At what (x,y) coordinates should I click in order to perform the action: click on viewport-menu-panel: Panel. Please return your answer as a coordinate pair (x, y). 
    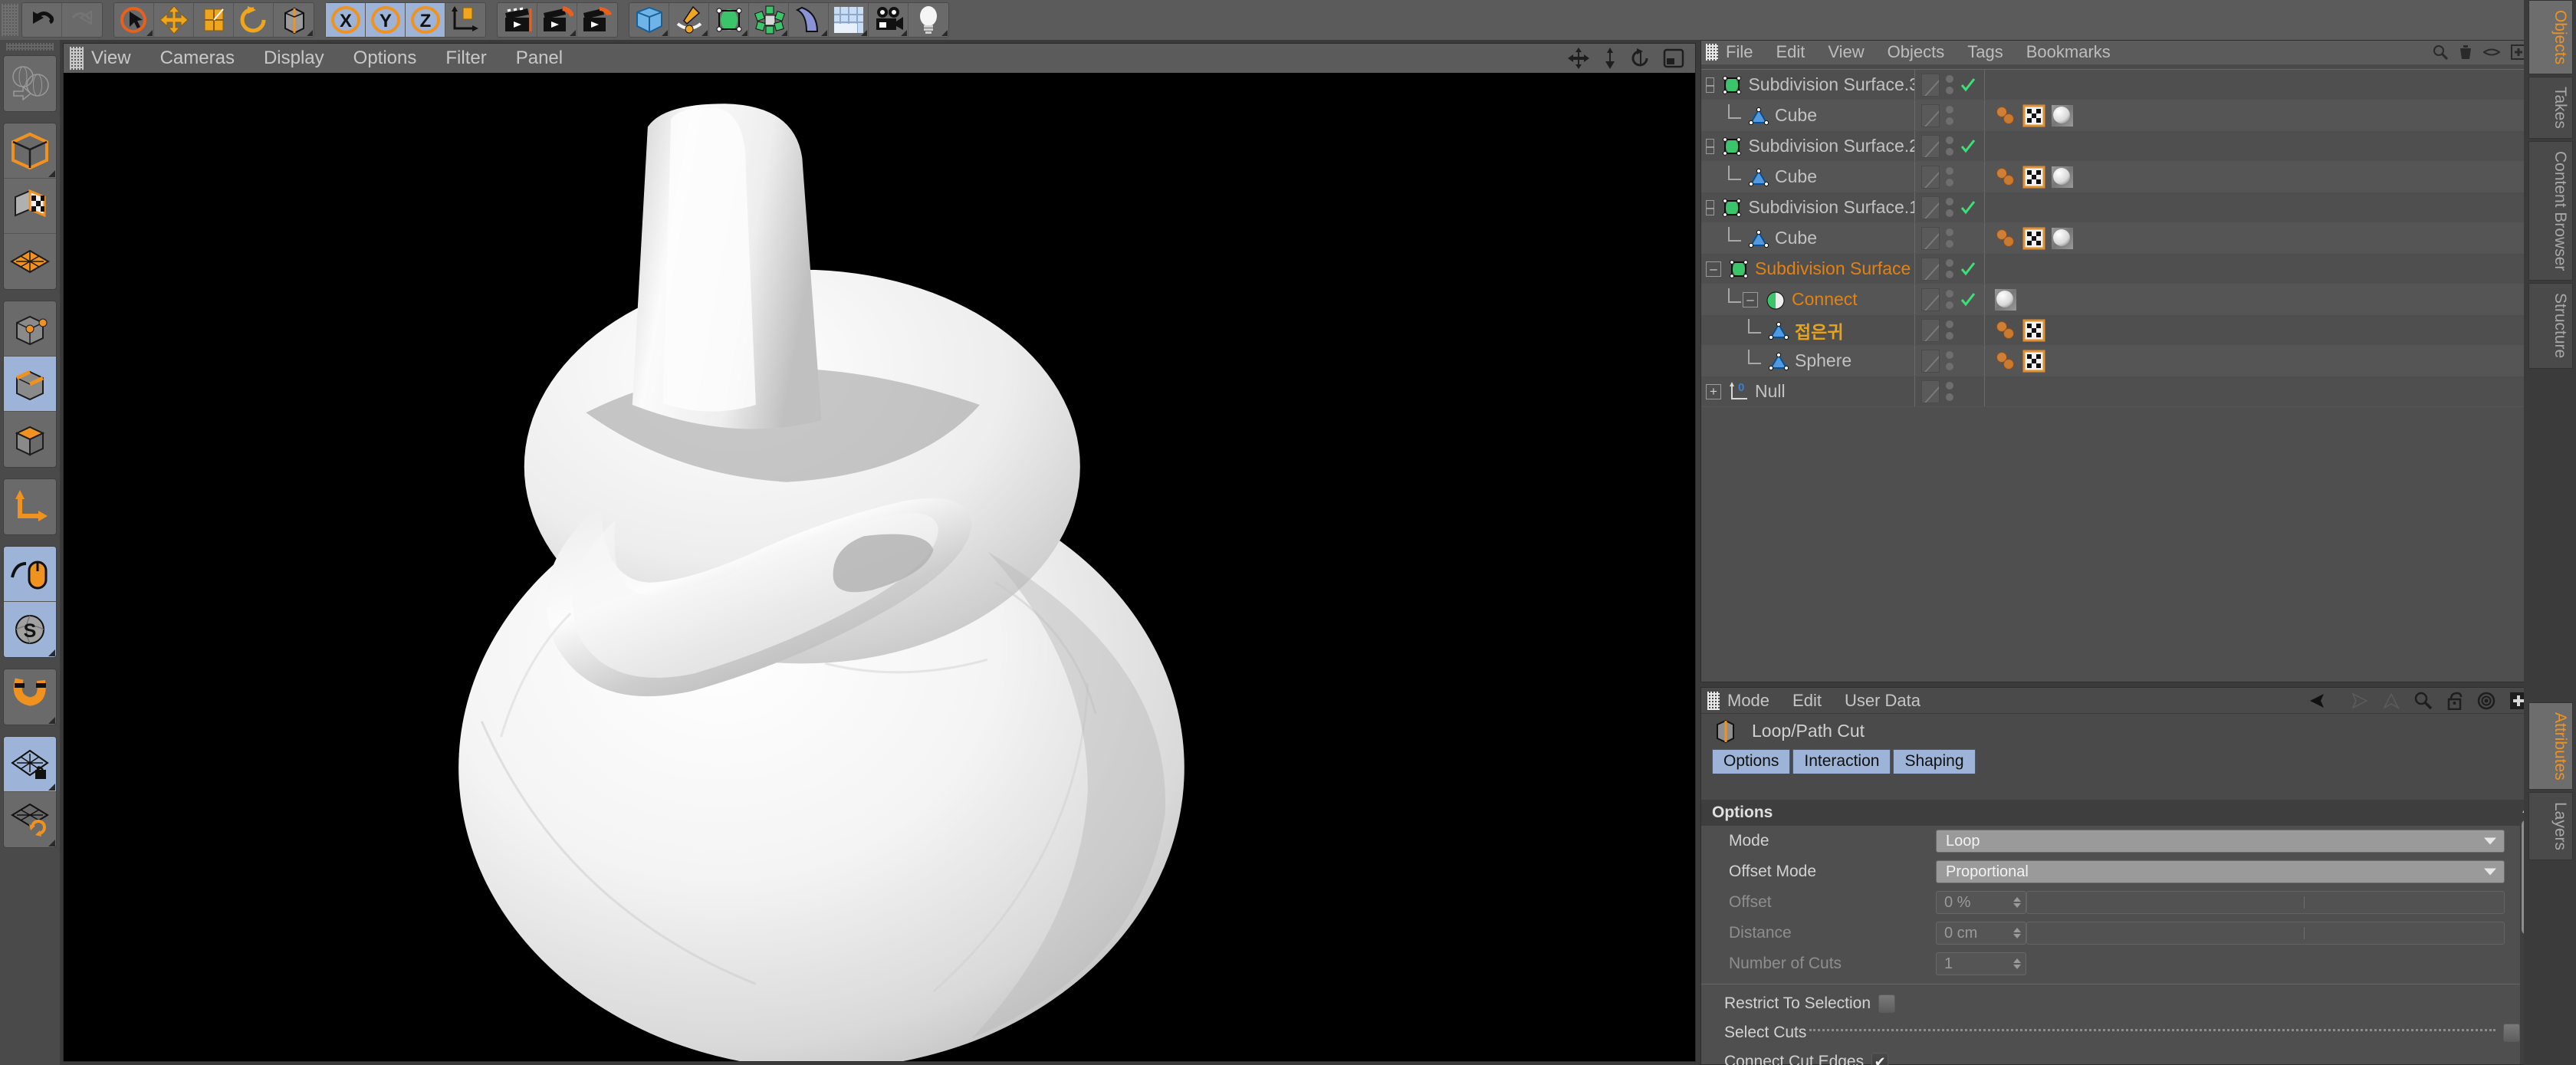
    Looking at the image, I should click on (539, 58).